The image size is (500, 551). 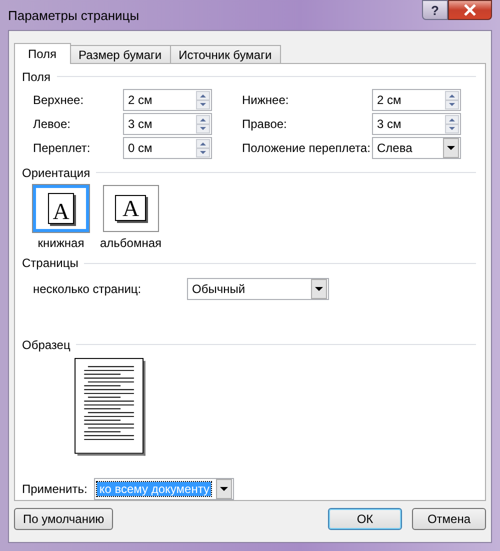 I want to click on field-label: Переплет:, so click(x=62, y=148).